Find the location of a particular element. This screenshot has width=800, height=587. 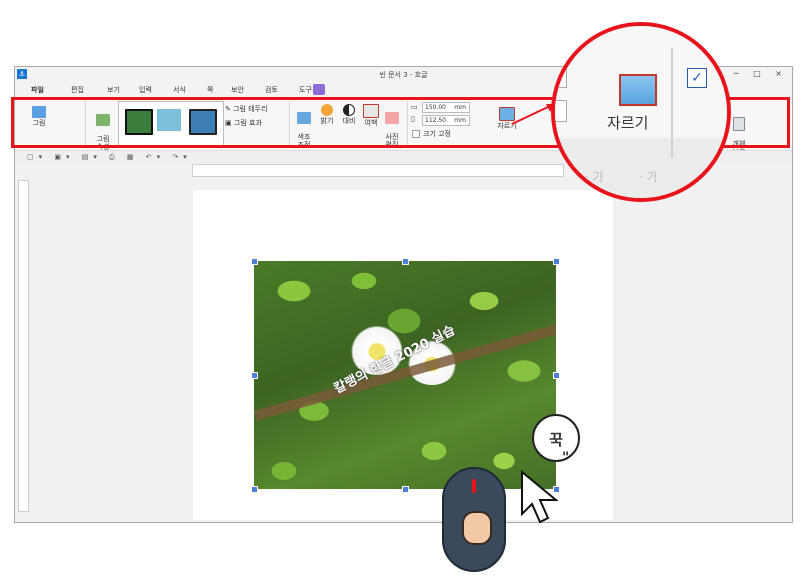

menu-review: 검토 is located at coordinates (271, 90).